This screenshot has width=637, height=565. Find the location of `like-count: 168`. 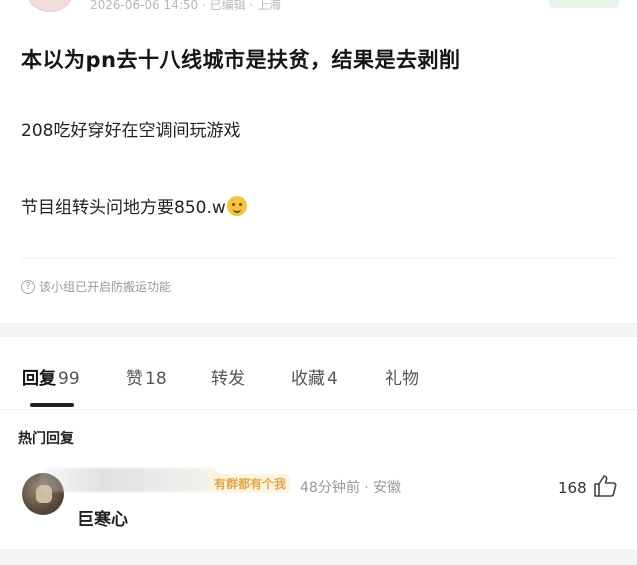

like-count: 168 is located at coordinates (572, 488).